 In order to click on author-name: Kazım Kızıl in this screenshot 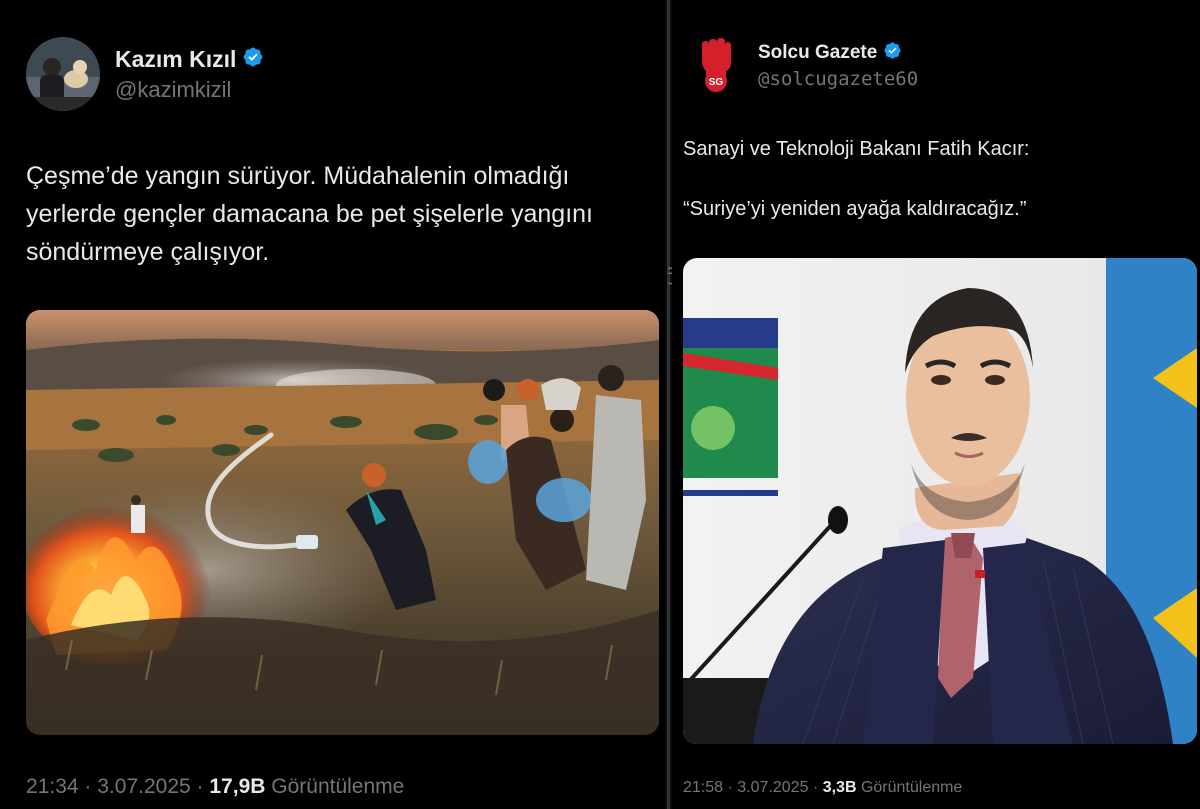, I will do `click(175, 59)`.